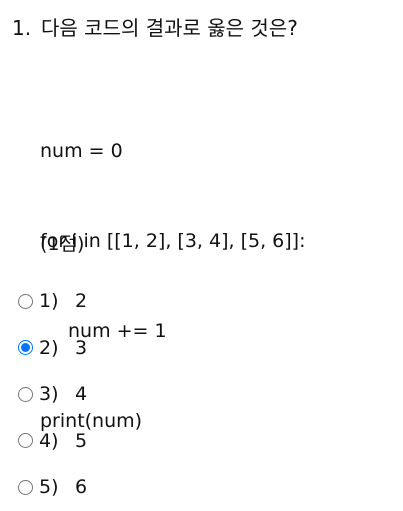 The height and width of the screenshot is (511, 403). Describe the element at coordinates (49, 394) in the screenshot. I see `option-label: 3)` at that location.